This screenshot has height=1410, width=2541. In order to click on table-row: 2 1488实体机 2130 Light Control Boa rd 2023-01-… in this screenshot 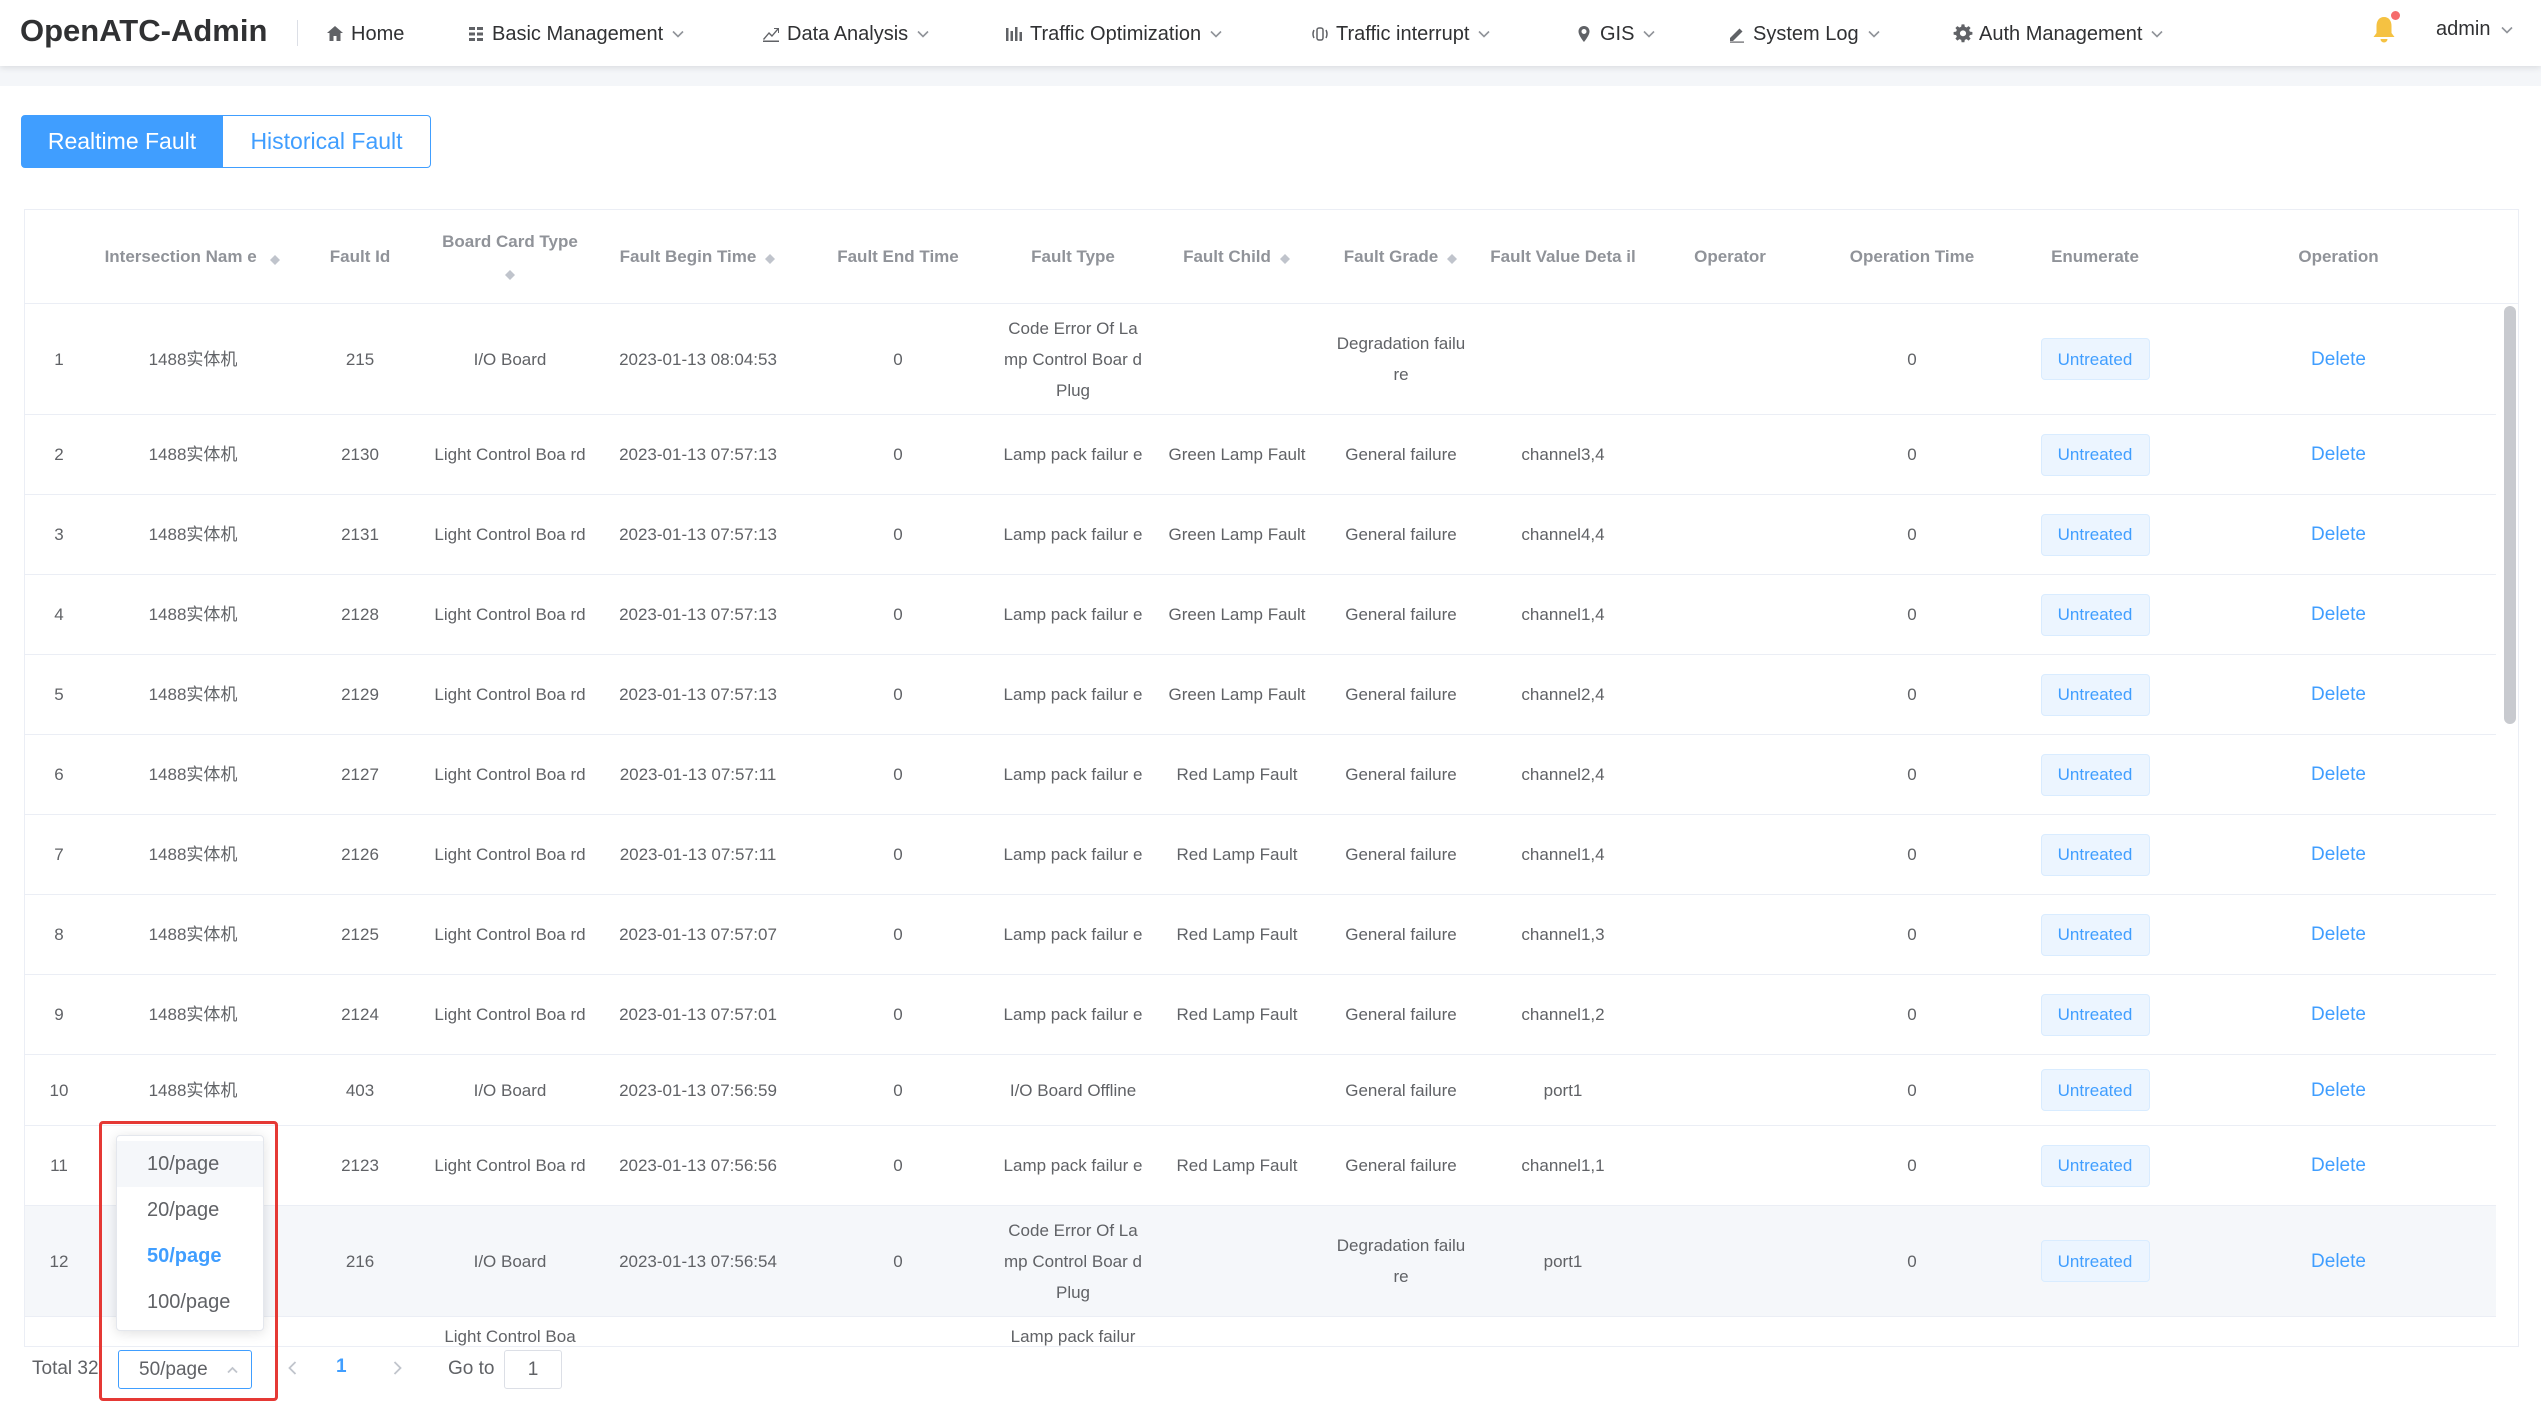, I will do `click(1260, 455)`.